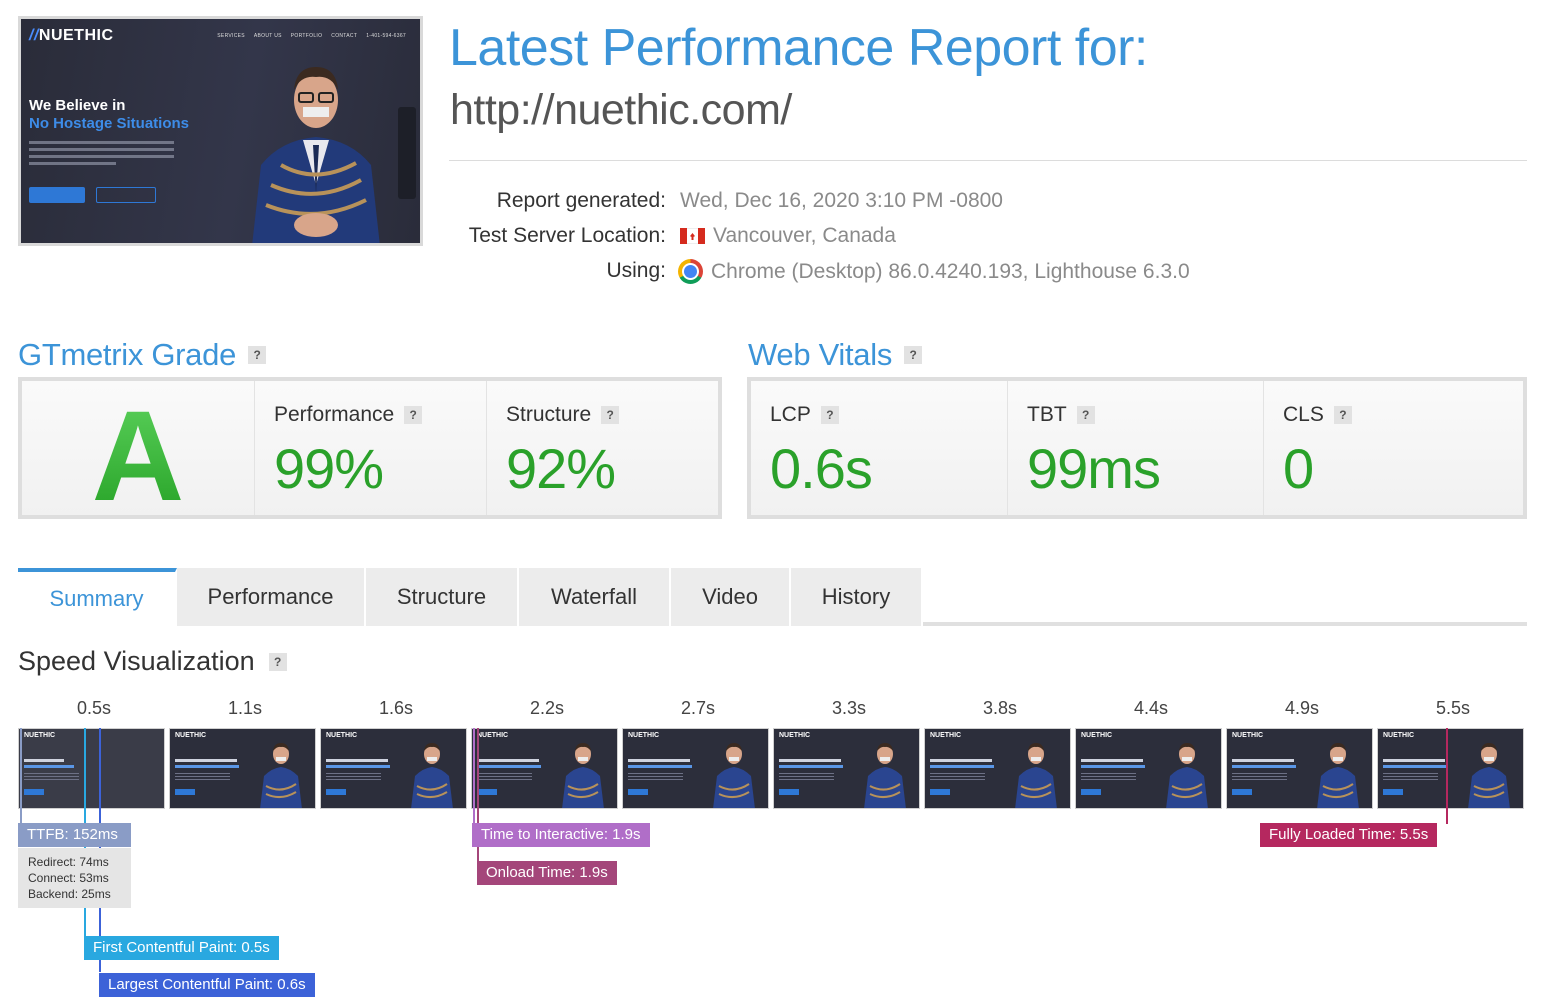 Image resolution: width=1549 pixels, height=1005 pixels. What do you see at coordinates (849, 708) in the screenshot?
I see `timeline-tick: 3.3s` at bounding box center [849, 708].